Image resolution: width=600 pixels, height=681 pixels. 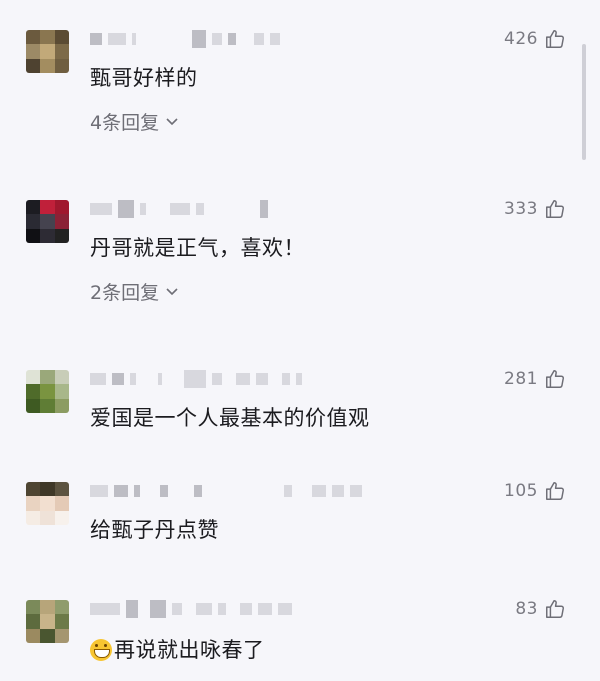 What do you see at coordinates (134, 121) in the screenshot?
I see `expand-replies-button: 4条回复` at bounding box center [134, 121].